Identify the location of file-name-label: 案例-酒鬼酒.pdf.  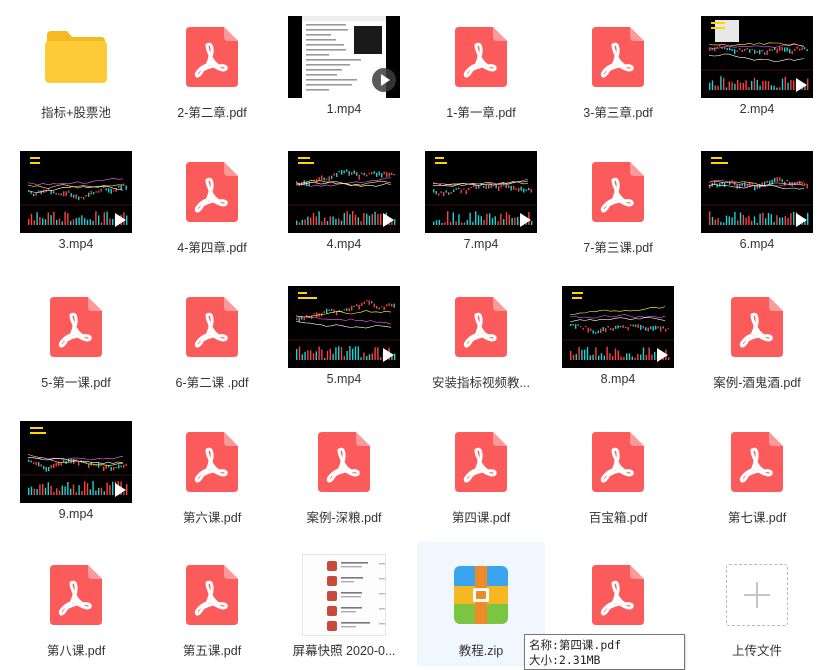
(757, 383).